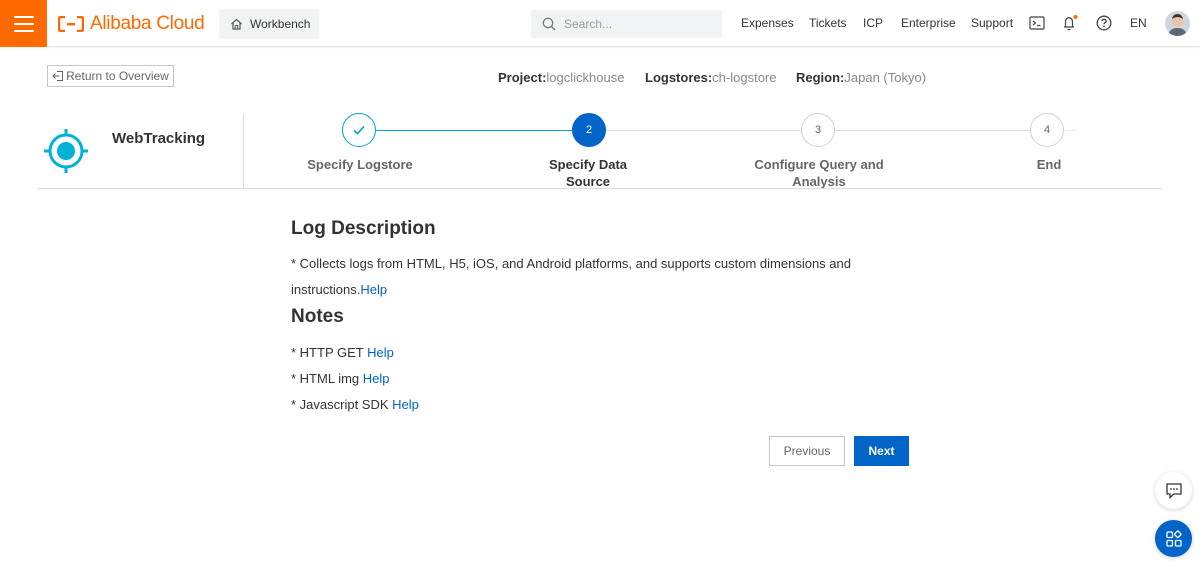 The image size is (1200, 571). I want to click on region-label: Region:, so click(820, 77).